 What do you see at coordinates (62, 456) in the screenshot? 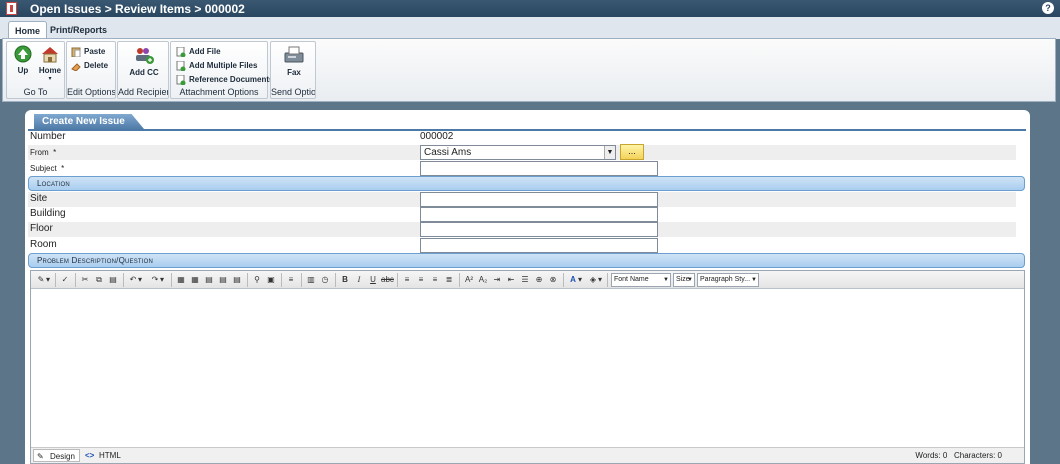
I see `design-tab-label: Design` at bounding box center [62, 456].